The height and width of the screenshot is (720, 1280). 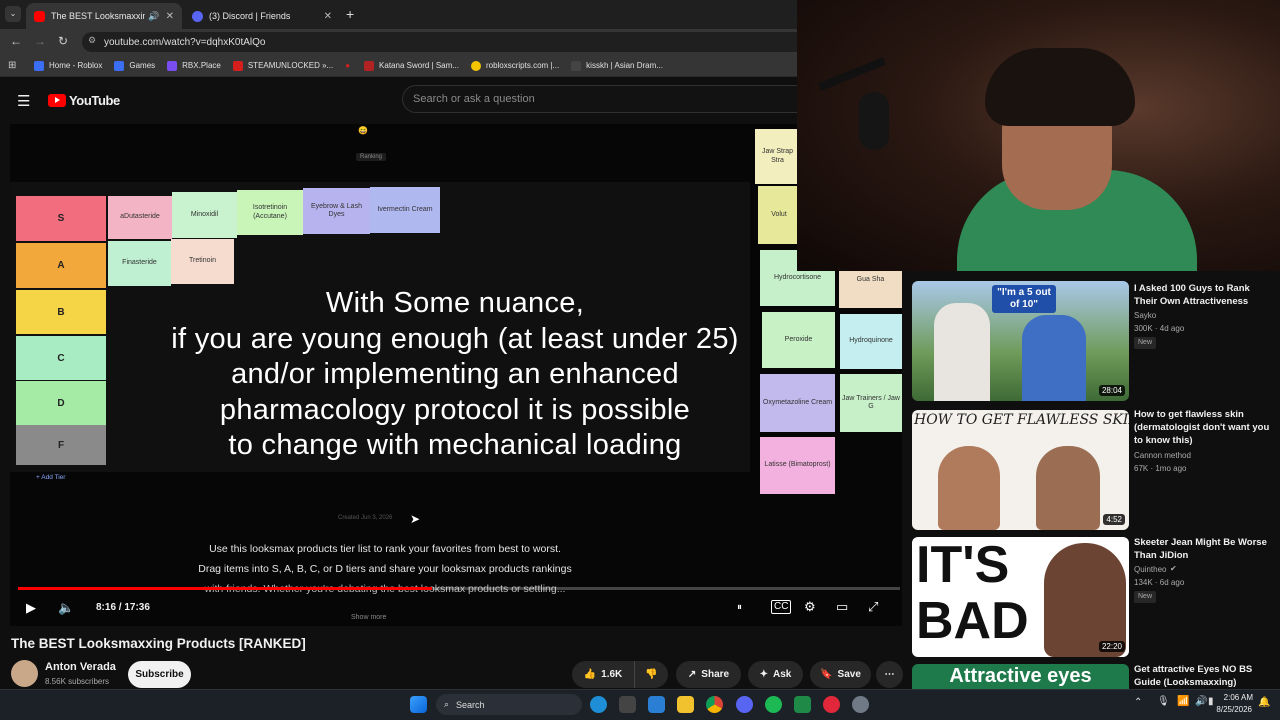 I want to click on file-explorer-icon, so click(x=685, y=704).